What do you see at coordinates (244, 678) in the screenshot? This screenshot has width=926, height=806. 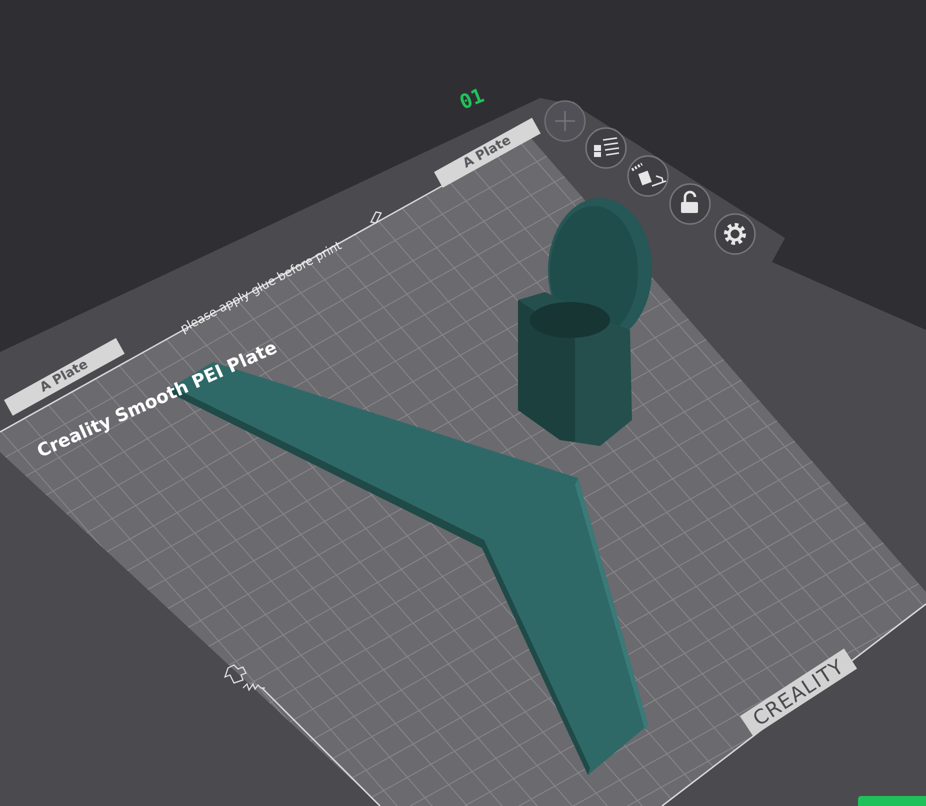 I see `spring-arrow-icon` at bounding box center [244, 678].